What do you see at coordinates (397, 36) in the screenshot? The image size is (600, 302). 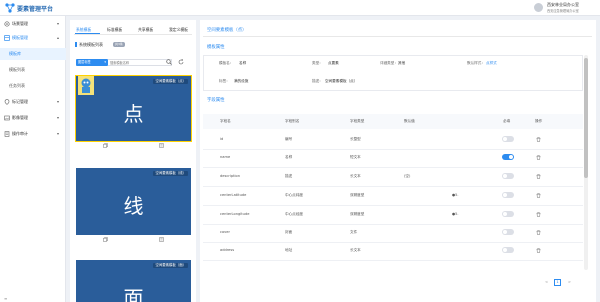 I see `title-divider` at bounding box center [397, 36].